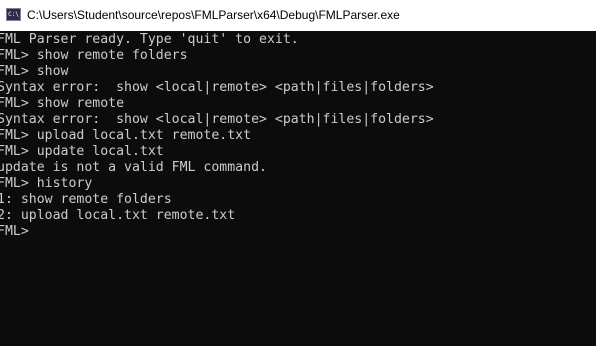 The image size is (596, 346). Describe the element at coordinates (62, 103) in the screenshot. I see `console-line: FML> show remote` at that location.